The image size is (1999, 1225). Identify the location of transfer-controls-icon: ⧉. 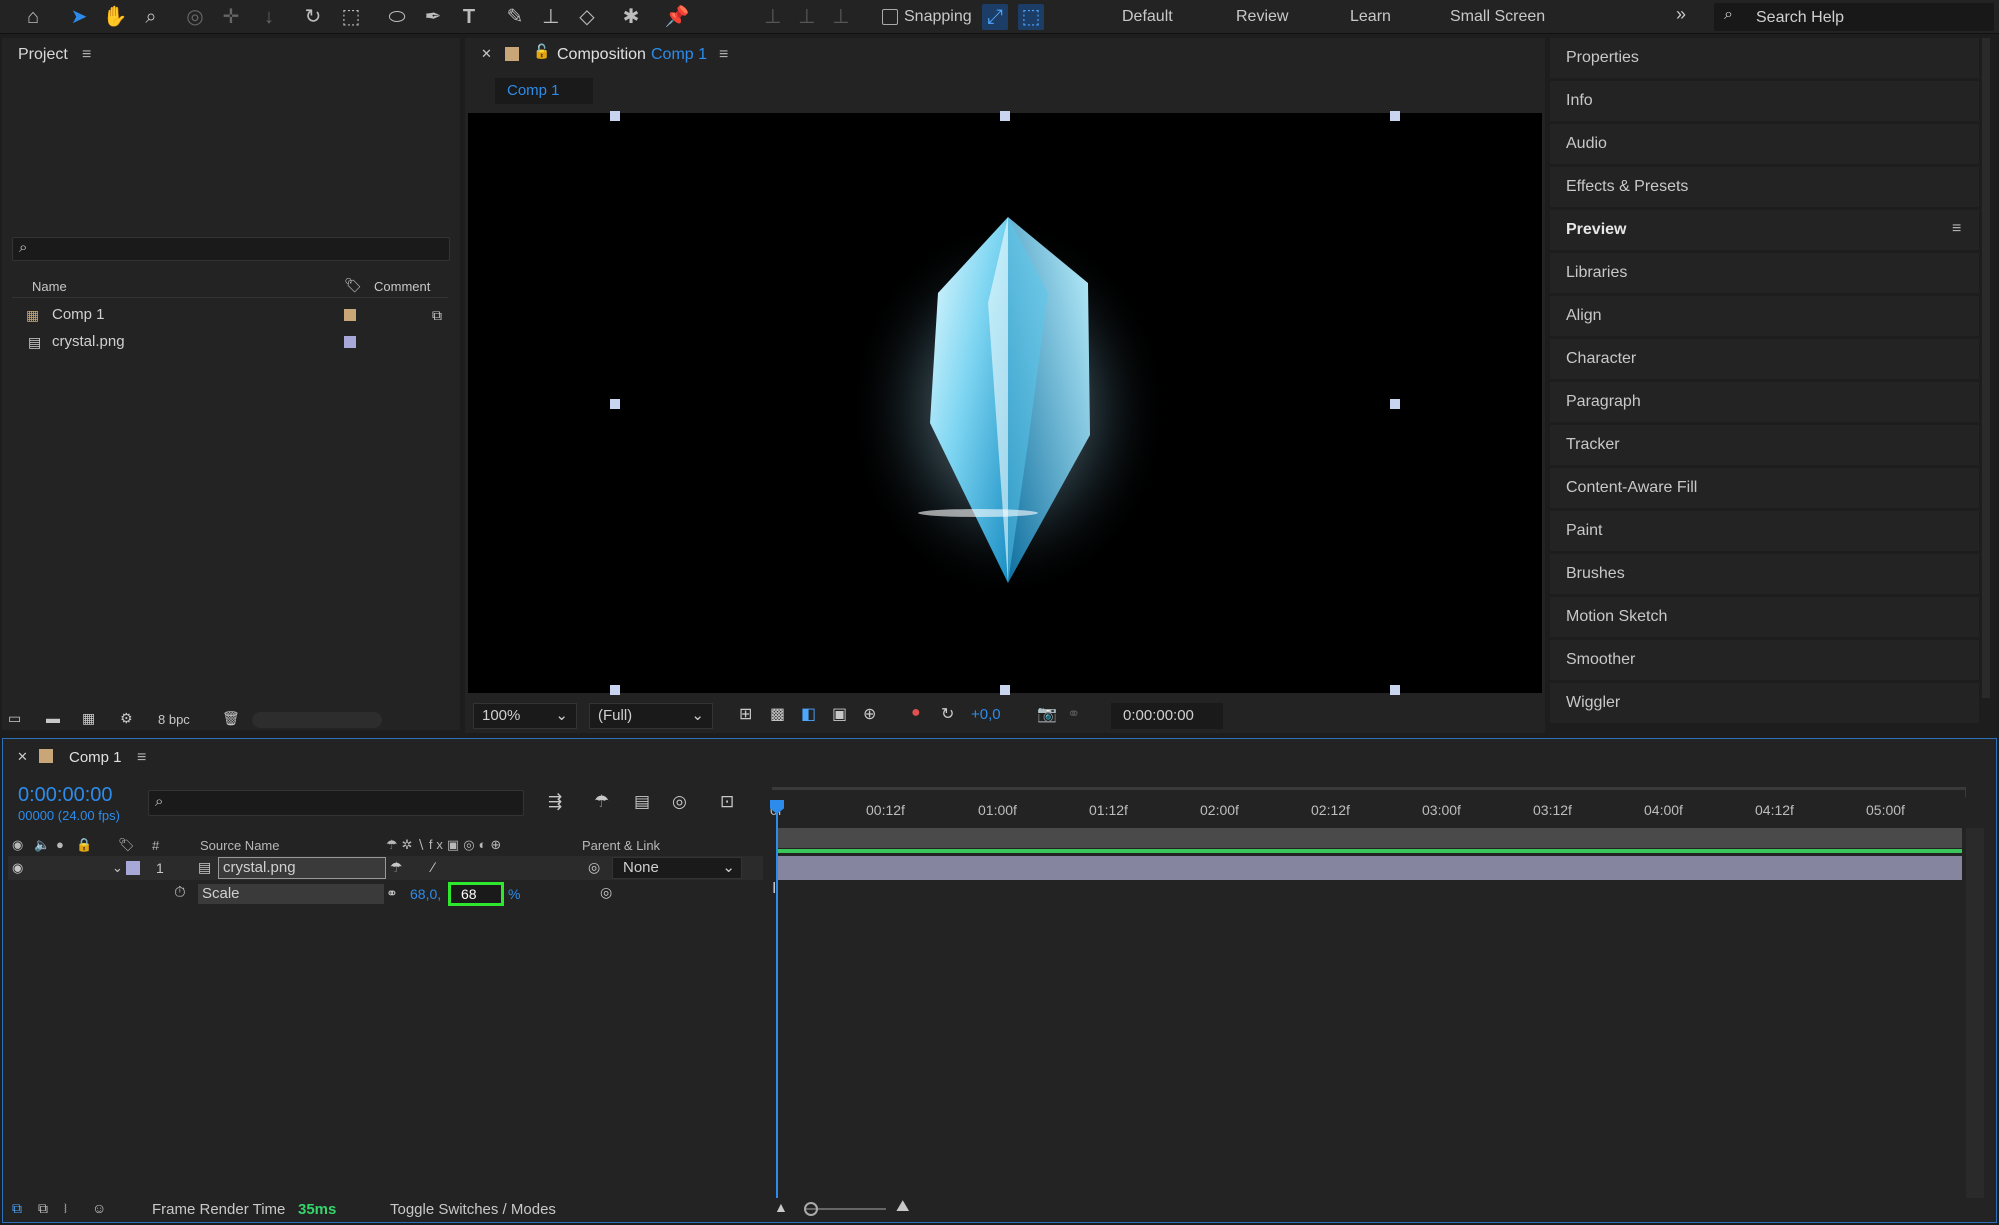
(43, 1208).